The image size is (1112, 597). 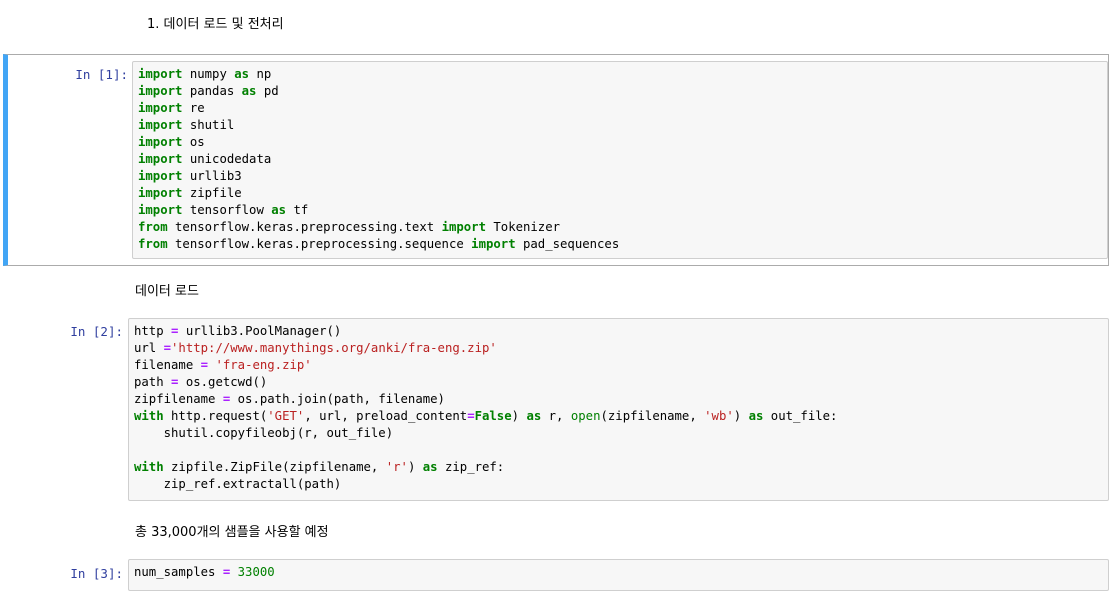 I want to click on code-token: 'wb', so click(x=719, y=416).